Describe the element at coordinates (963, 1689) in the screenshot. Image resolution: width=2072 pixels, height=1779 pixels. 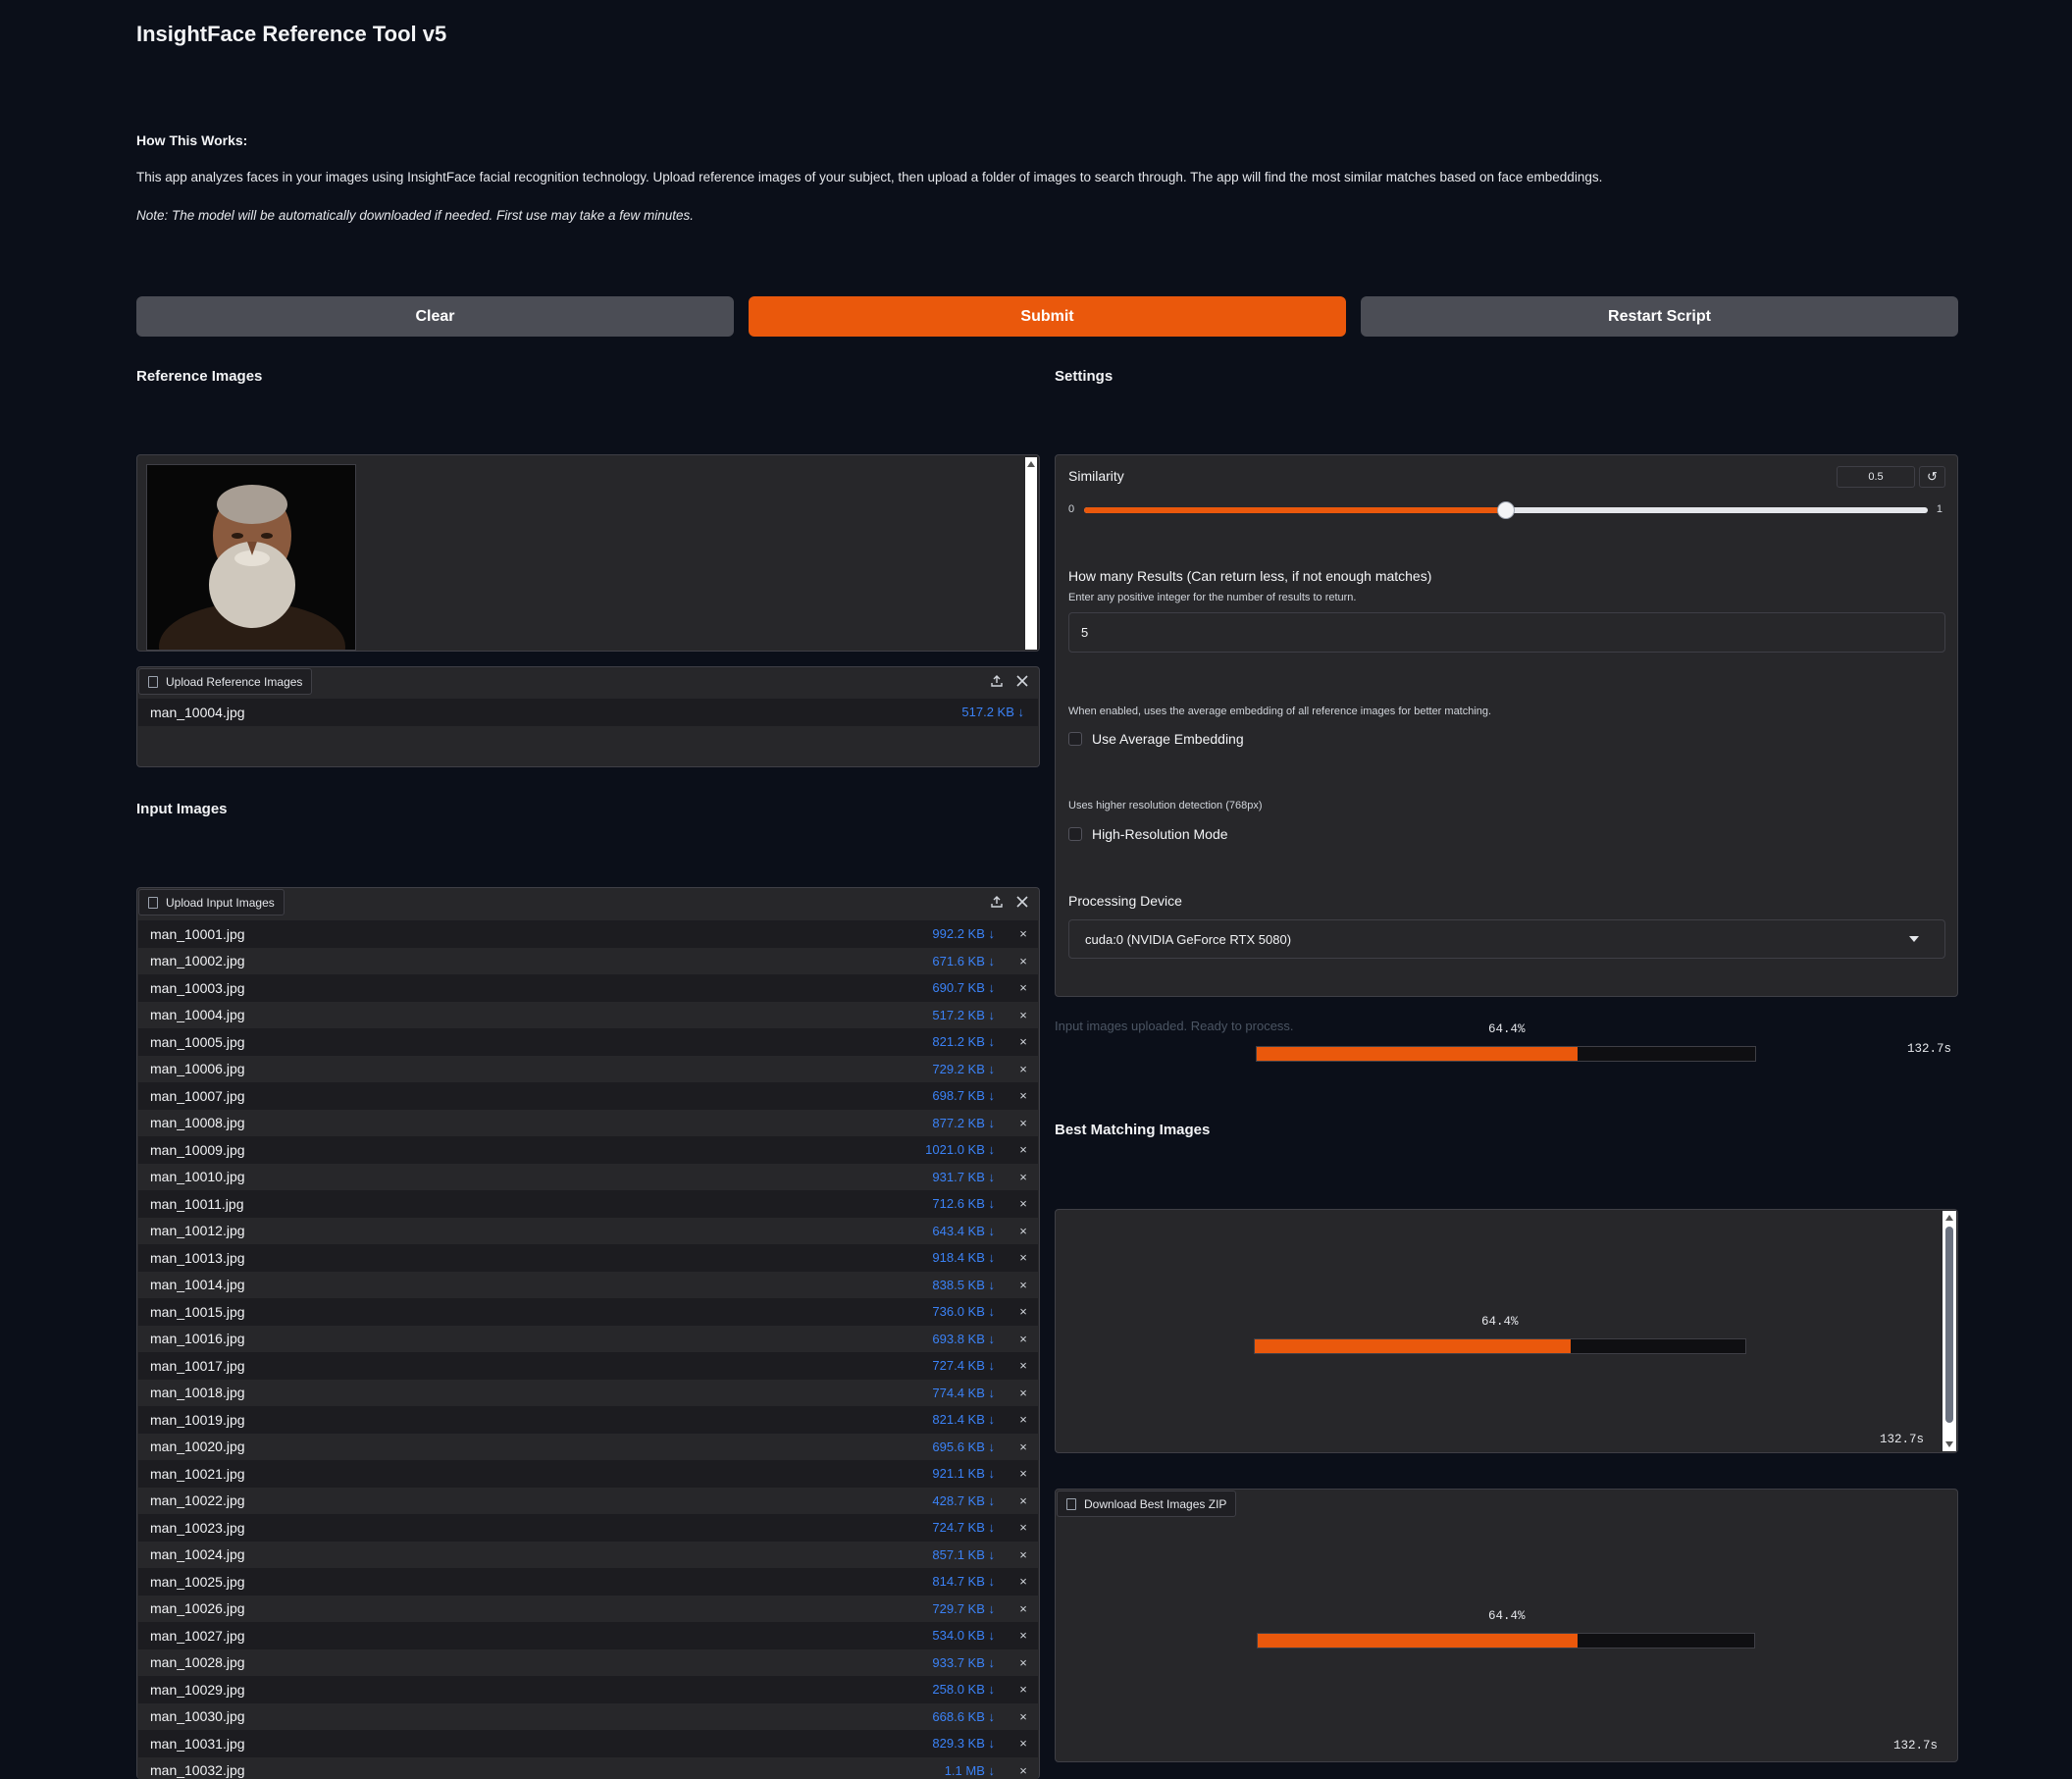
I see `file-size-link: 258.0 KB ↓` at that location.